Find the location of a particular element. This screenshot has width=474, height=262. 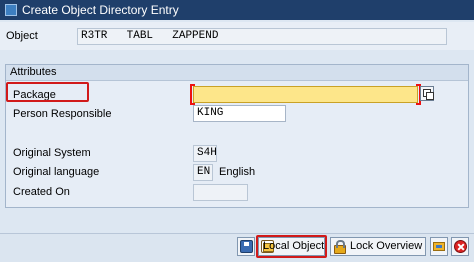

original-language-text: English is located at coordinates (237, 172).